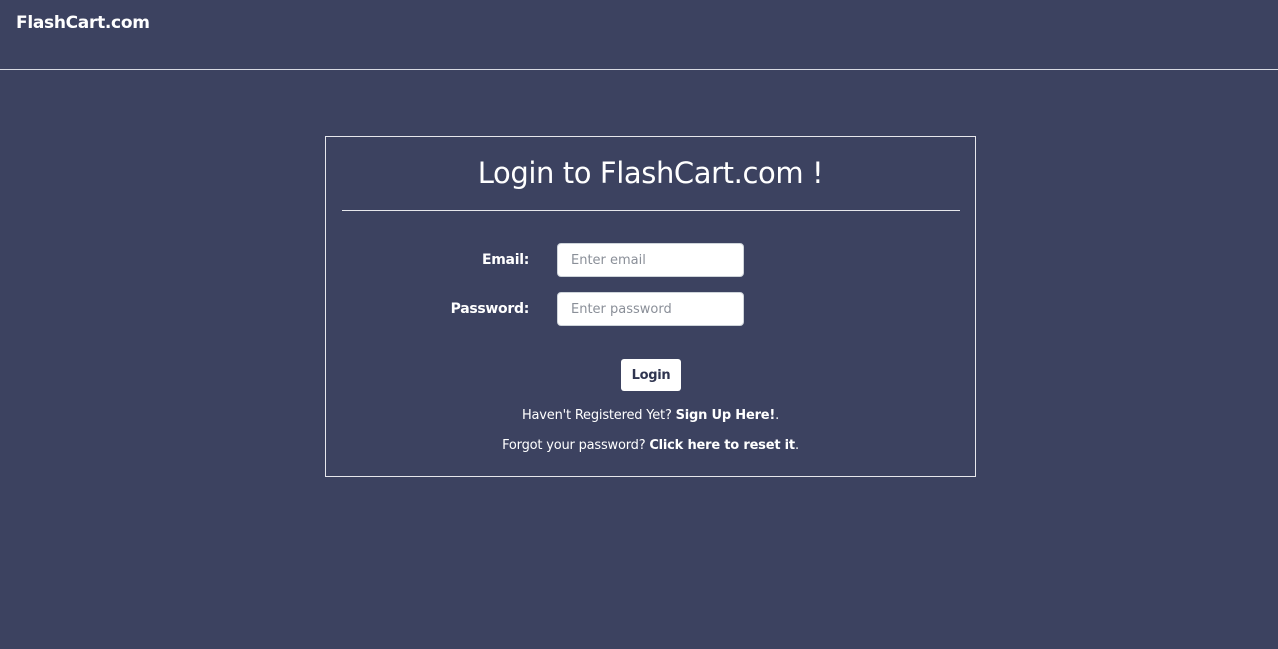 This screenshot has height=649, width=1278. Describe the element at coordinates (490, 309) in the screenshot. I see `password-label: Password:` at that location.